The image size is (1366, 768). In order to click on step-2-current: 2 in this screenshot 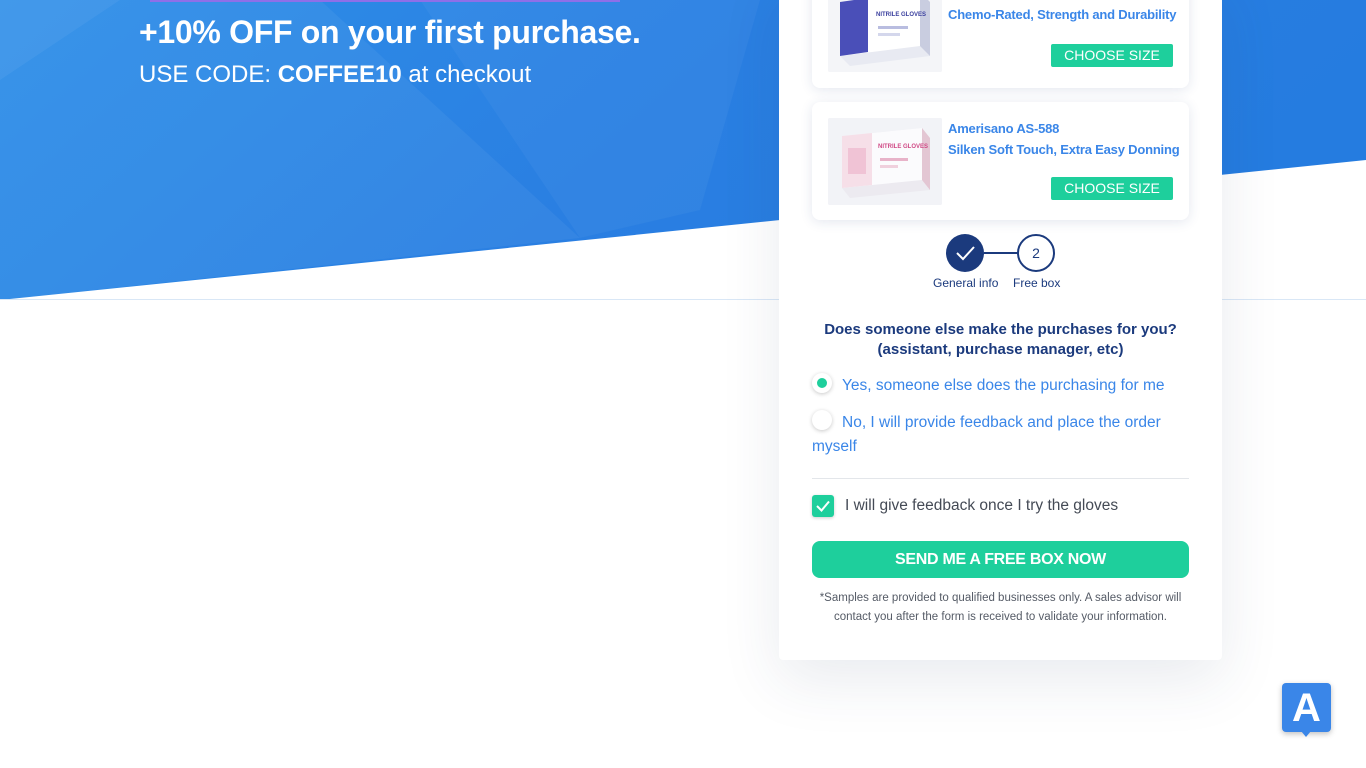, I will do `click(1036, 253)`.